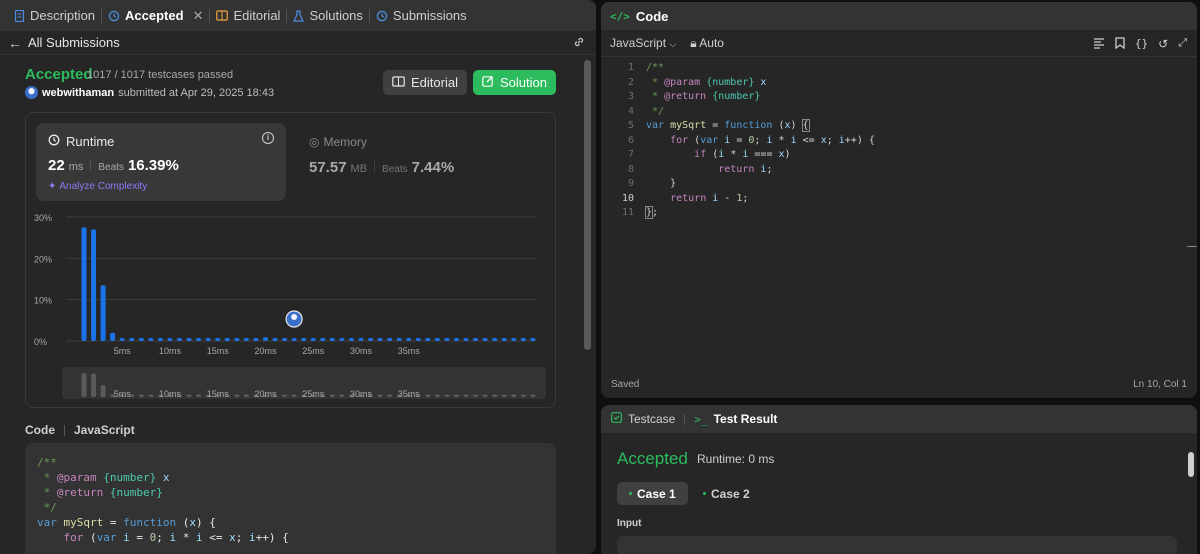 This screenshot has width=1200, height=554. What do you see at coordinates (299, 15) in the screenshot?
I see `flask-icon` at bounding box center [299, 15].